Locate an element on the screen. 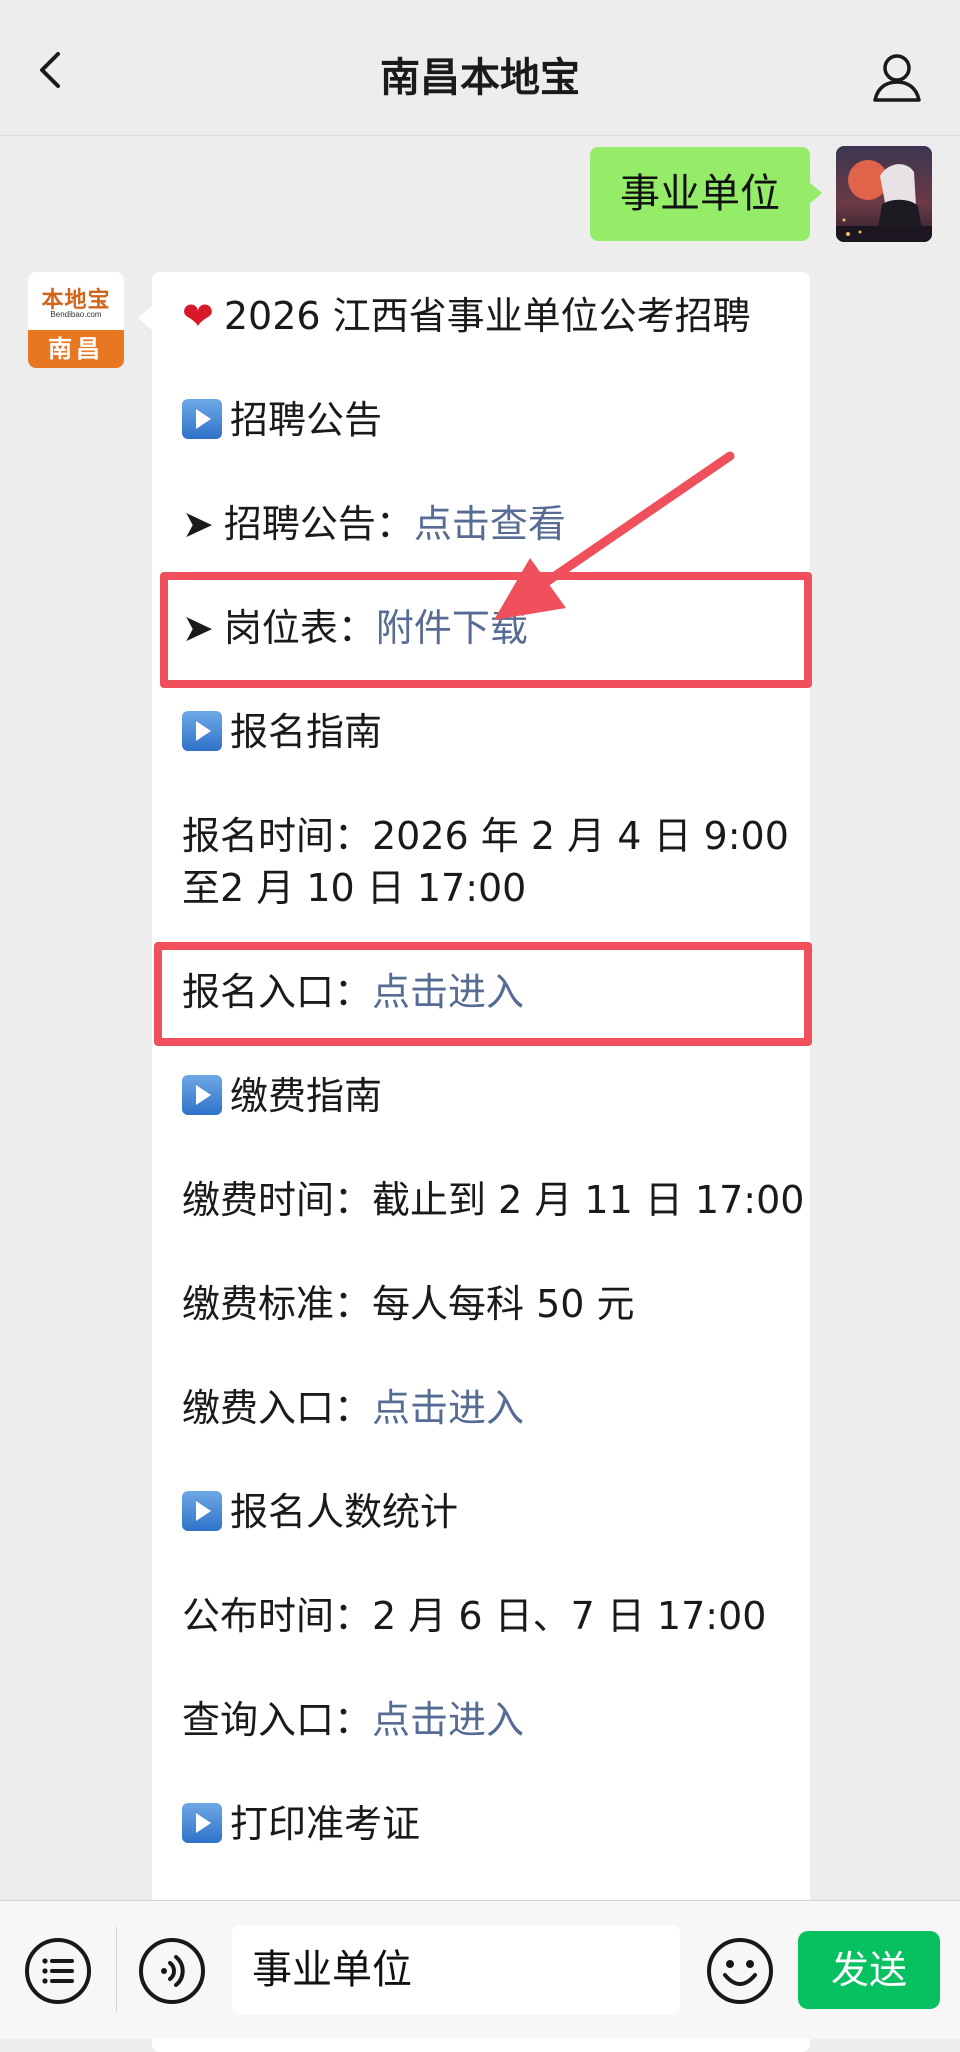 The width and height of the screenshot is (960, 2052). arrowhead-icon: ➤ is located at coordinates (198, 524).